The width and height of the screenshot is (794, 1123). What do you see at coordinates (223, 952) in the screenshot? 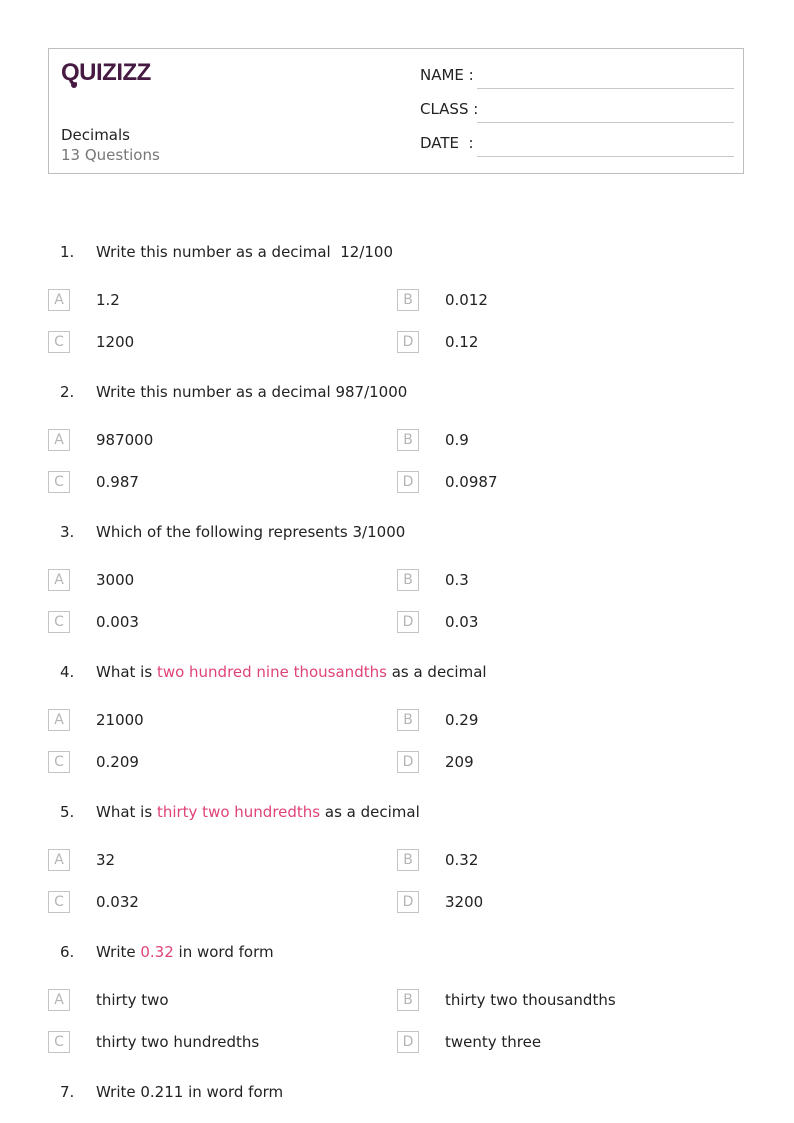
I see `question-text-part: in word form` at bounding box center [223, 952].